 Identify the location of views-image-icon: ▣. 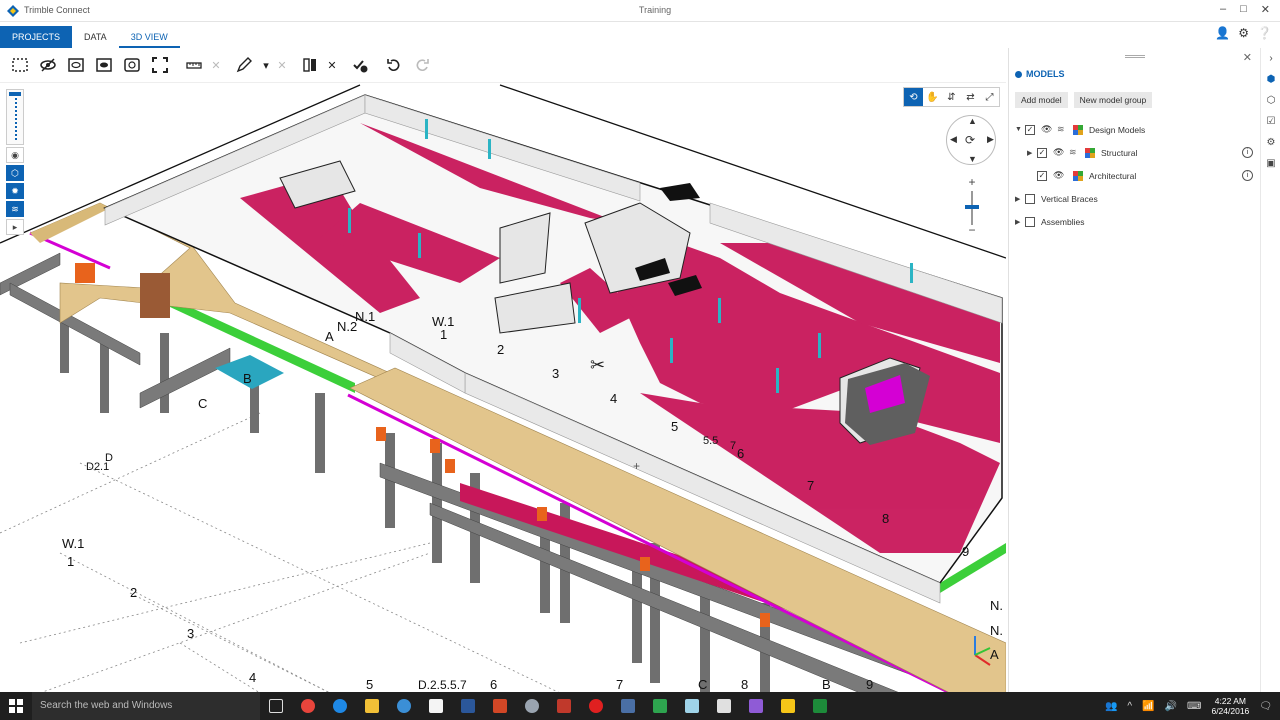
(1271, 164).